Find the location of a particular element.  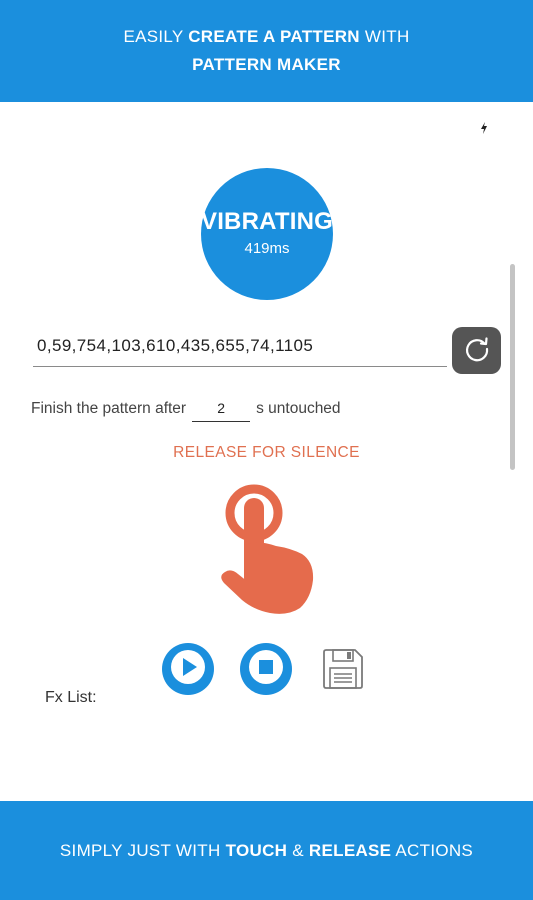

touch-hand-icon is located at coordinates (268, 548).